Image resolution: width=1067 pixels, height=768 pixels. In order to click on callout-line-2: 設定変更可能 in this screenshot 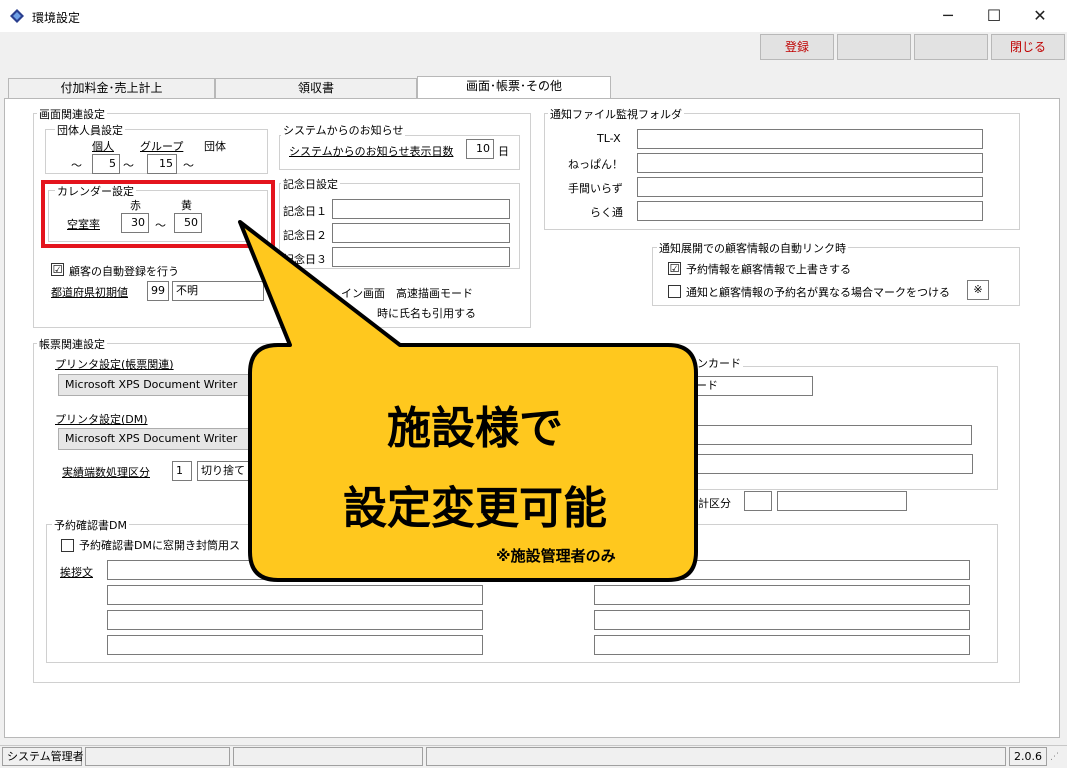, I will do `click(475, 508)`.